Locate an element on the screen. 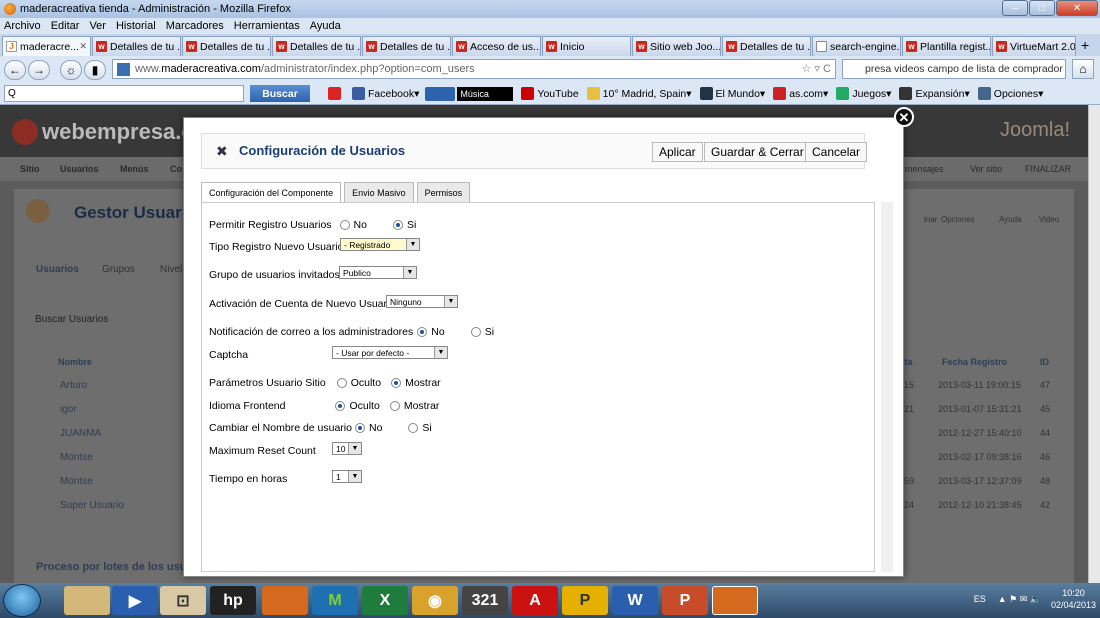 Image resolution: width=1100 pixels, height=618 pixels. excel-icon: X is located at coordinates (385, 600).